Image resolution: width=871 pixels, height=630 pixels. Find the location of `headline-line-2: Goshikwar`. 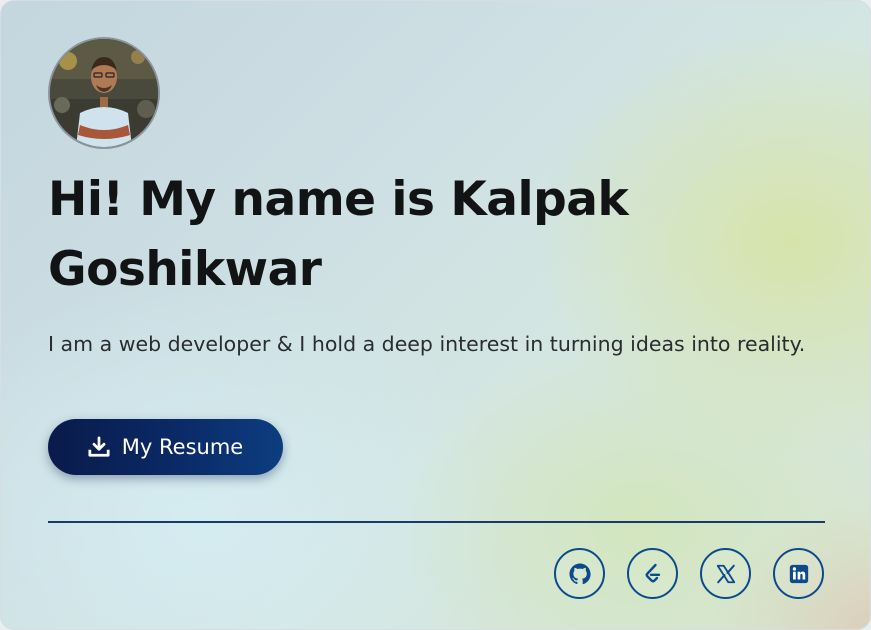

headline-line-2: Goshikwar is located at coordinates (185, 269).